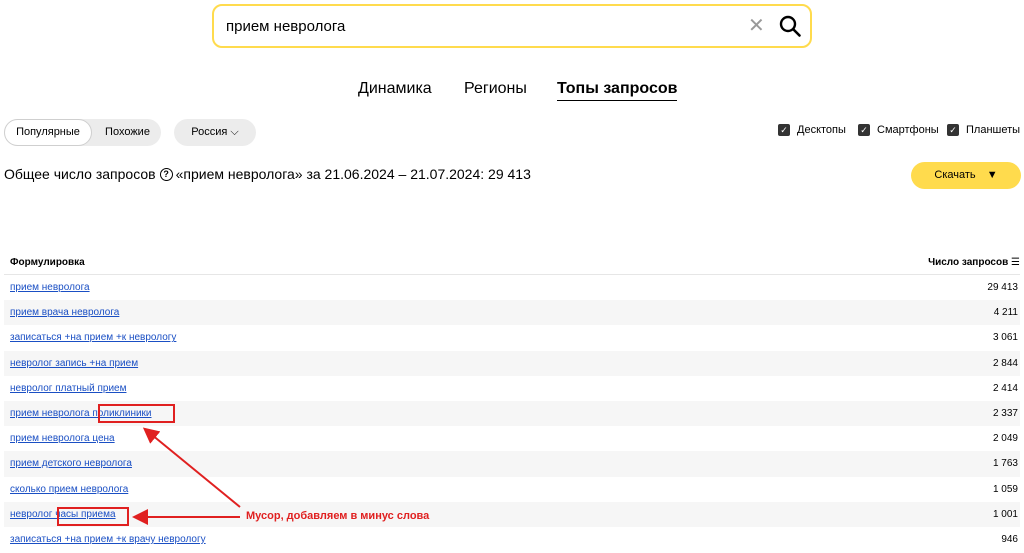 The height and width of the screenshot is (553, 1024). I want to click on popular-toggle: Популярные, so click(48, 132).